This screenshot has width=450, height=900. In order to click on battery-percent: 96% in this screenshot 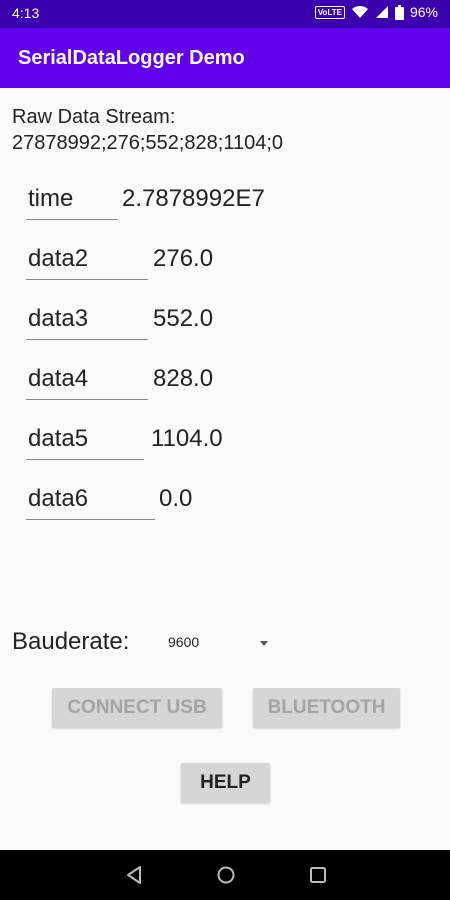, I will do `click(423, 12)`.